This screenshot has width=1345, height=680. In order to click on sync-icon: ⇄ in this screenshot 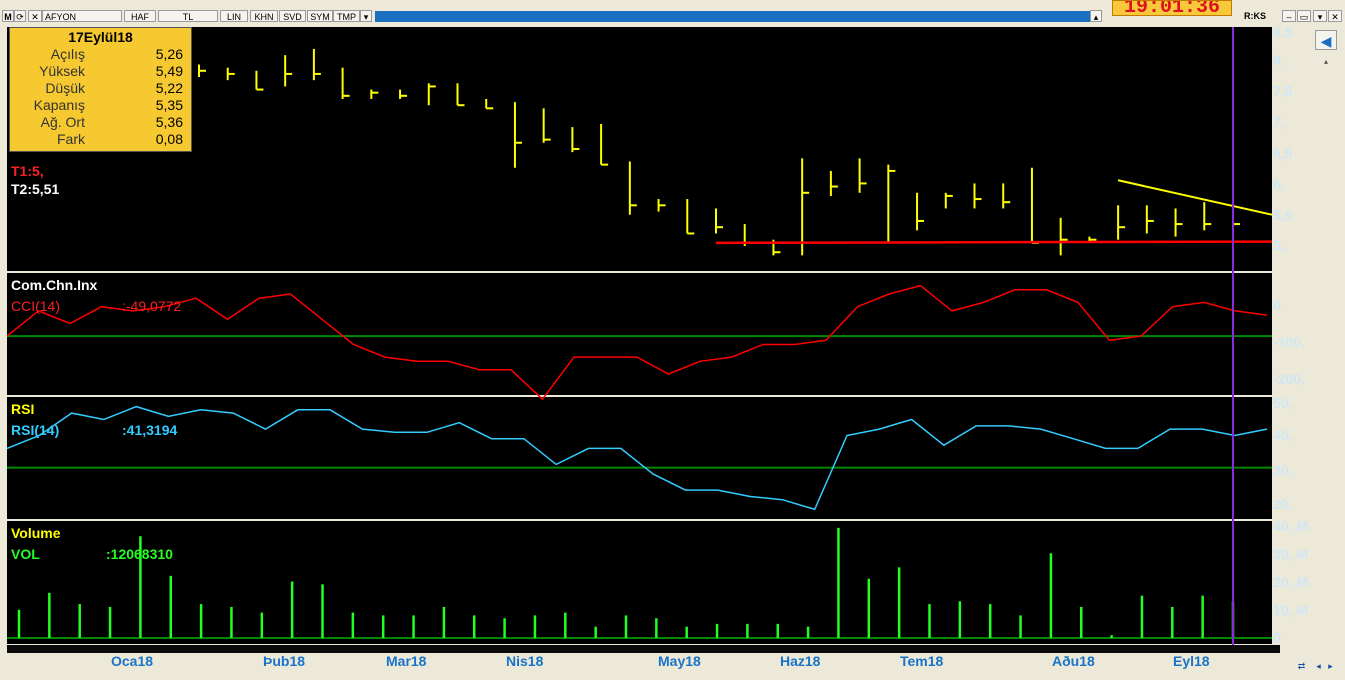, I will do `click(1301, 666)`.